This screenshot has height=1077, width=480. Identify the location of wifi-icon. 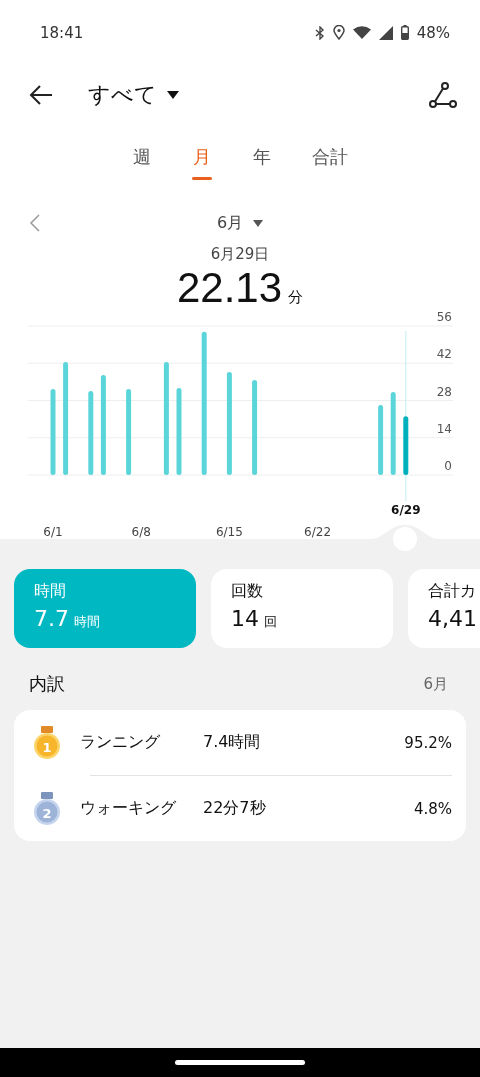
(361, 32).